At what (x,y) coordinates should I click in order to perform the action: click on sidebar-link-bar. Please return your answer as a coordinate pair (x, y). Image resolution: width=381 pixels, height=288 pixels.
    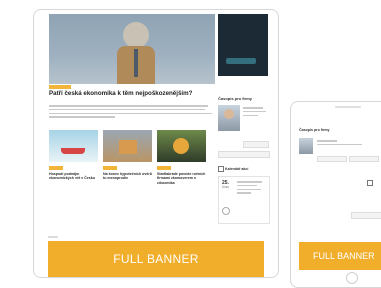
    Looking at the image, I should click on (244, 154).